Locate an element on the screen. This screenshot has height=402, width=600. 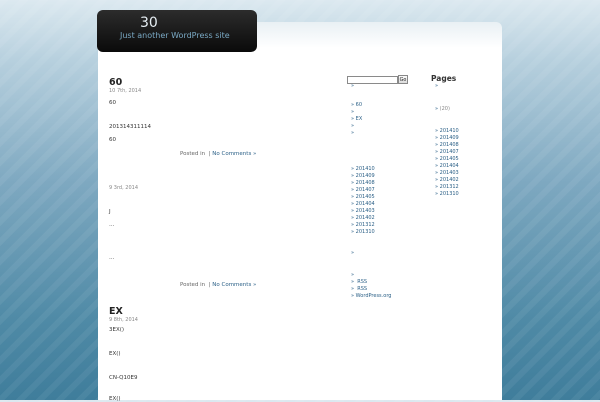
search-go-button: Go is located at coordinates (403, 79).